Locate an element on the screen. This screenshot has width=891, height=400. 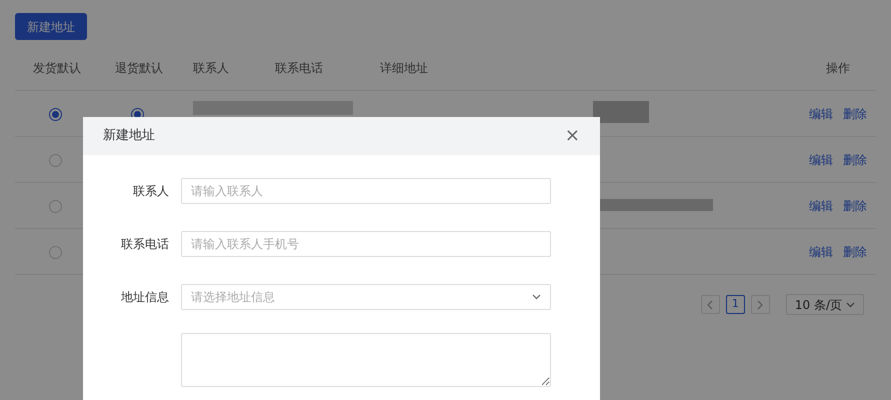
column-header: 退货默认 is located at coordinates (139, 68).